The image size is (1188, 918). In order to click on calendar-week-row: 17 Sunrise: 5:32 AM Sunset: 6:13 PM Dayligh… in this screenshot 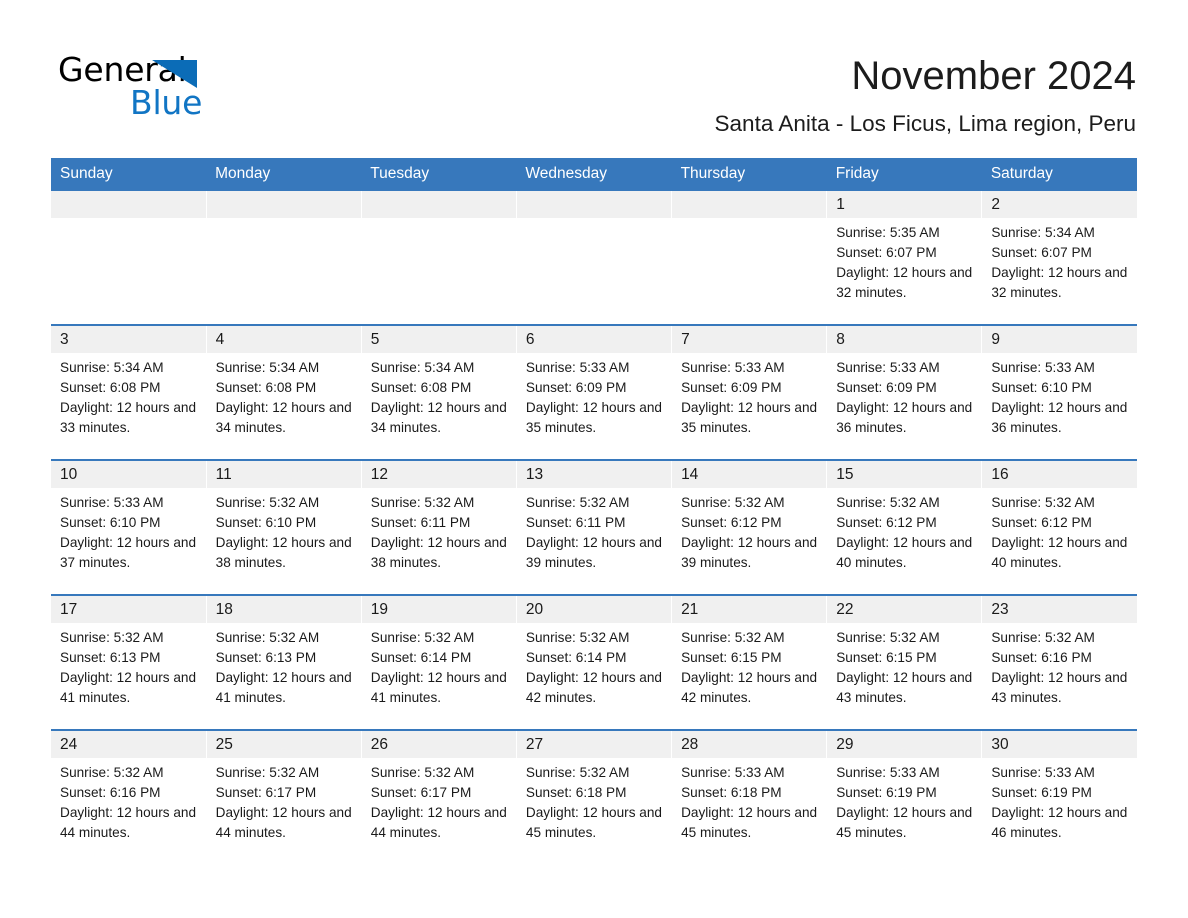, I will do `click(594, 662)`.